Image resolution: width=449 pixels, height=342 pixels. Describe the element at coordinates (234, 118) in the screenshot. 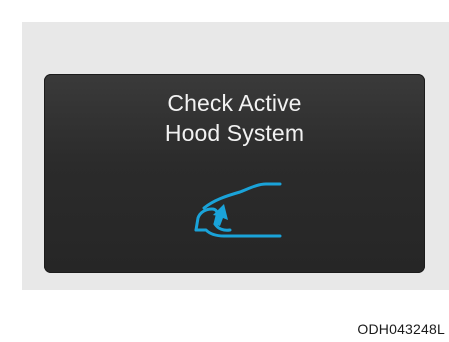

I see `warning-message: Check Active Hood System` at that location.